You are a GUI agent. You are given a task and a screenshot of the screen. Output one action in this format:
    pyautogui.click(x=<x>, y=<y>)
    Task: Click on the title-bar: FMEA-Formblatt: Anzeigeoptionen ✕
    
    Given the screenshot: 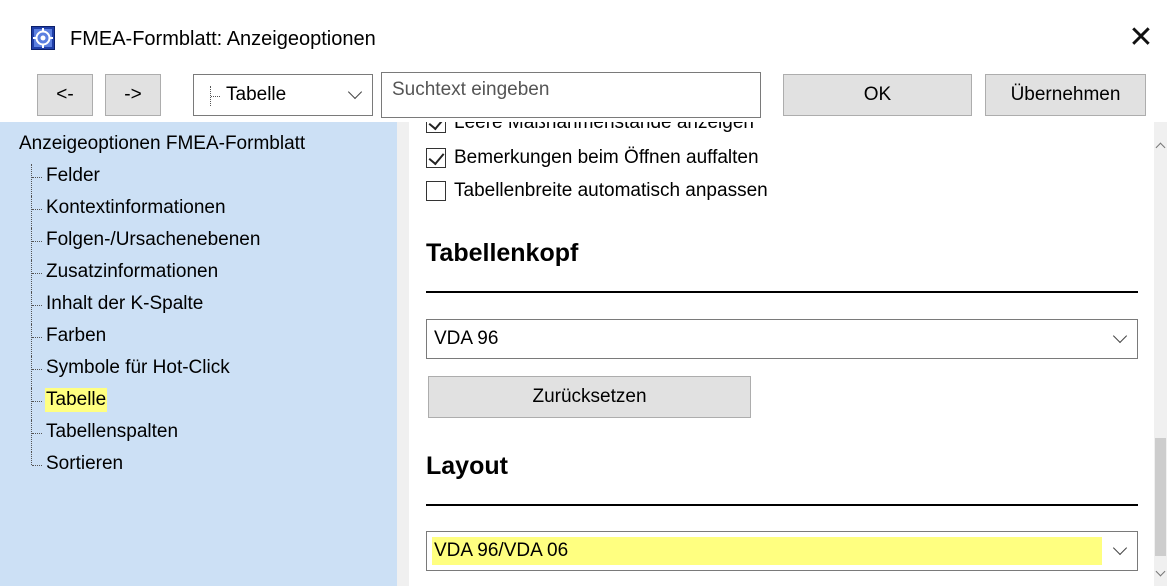 What is the action you would take?
    pyautogui.click(x=583, y=36)
    